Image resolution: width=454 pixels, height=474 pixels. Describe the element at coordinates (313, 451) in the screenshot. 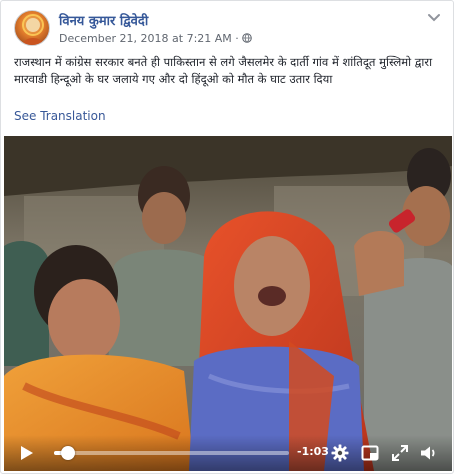

I see `remaining-time: -1:03` at that location.